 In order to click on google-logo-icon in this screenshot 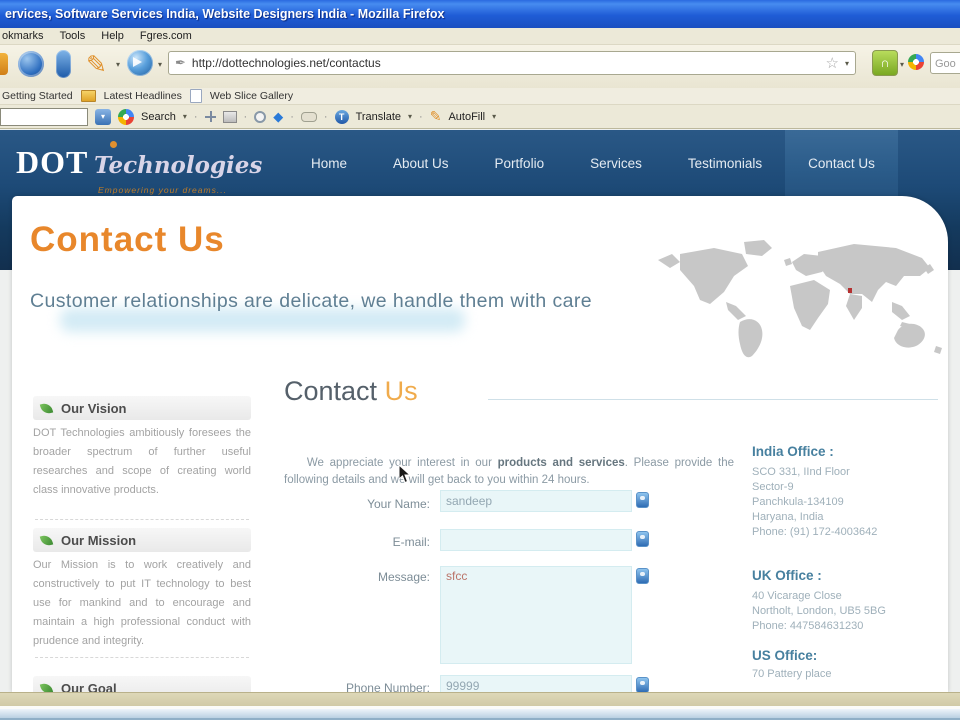, I will do `click(126, 116)`.